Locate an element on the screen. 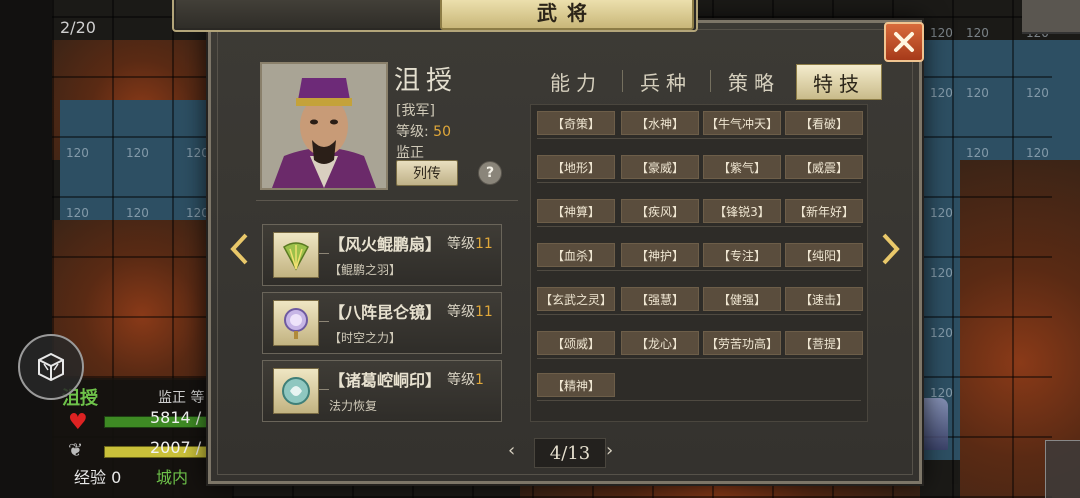 This screenshot has width=1080, height=498. skill-chip: 【奇策】 is located at coordinates (576, 123).